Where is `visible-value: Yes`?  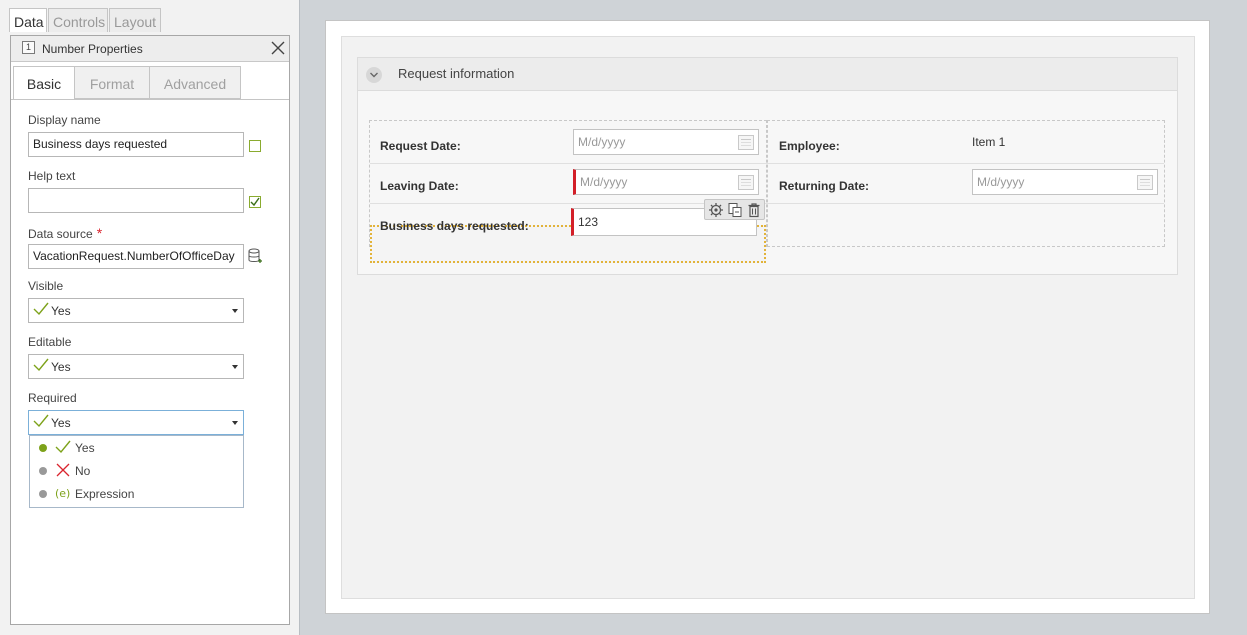 visible-value: Yes is located at coordinates (61, 311).